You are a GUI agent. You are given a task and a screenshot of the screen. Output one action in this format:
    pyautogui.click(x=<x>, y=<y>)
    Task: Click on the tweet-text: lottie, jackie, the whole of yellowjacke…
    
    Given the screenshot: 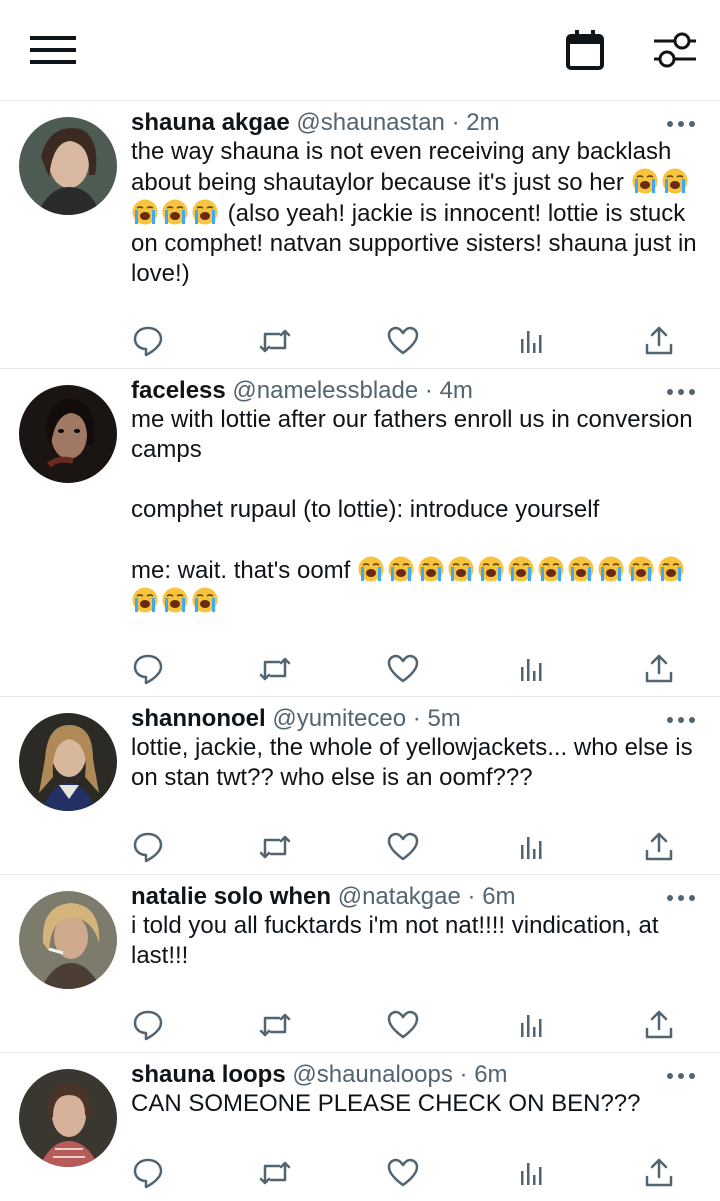 What is the action you would take?
    pyautogui.click(x=415, y=762)
    